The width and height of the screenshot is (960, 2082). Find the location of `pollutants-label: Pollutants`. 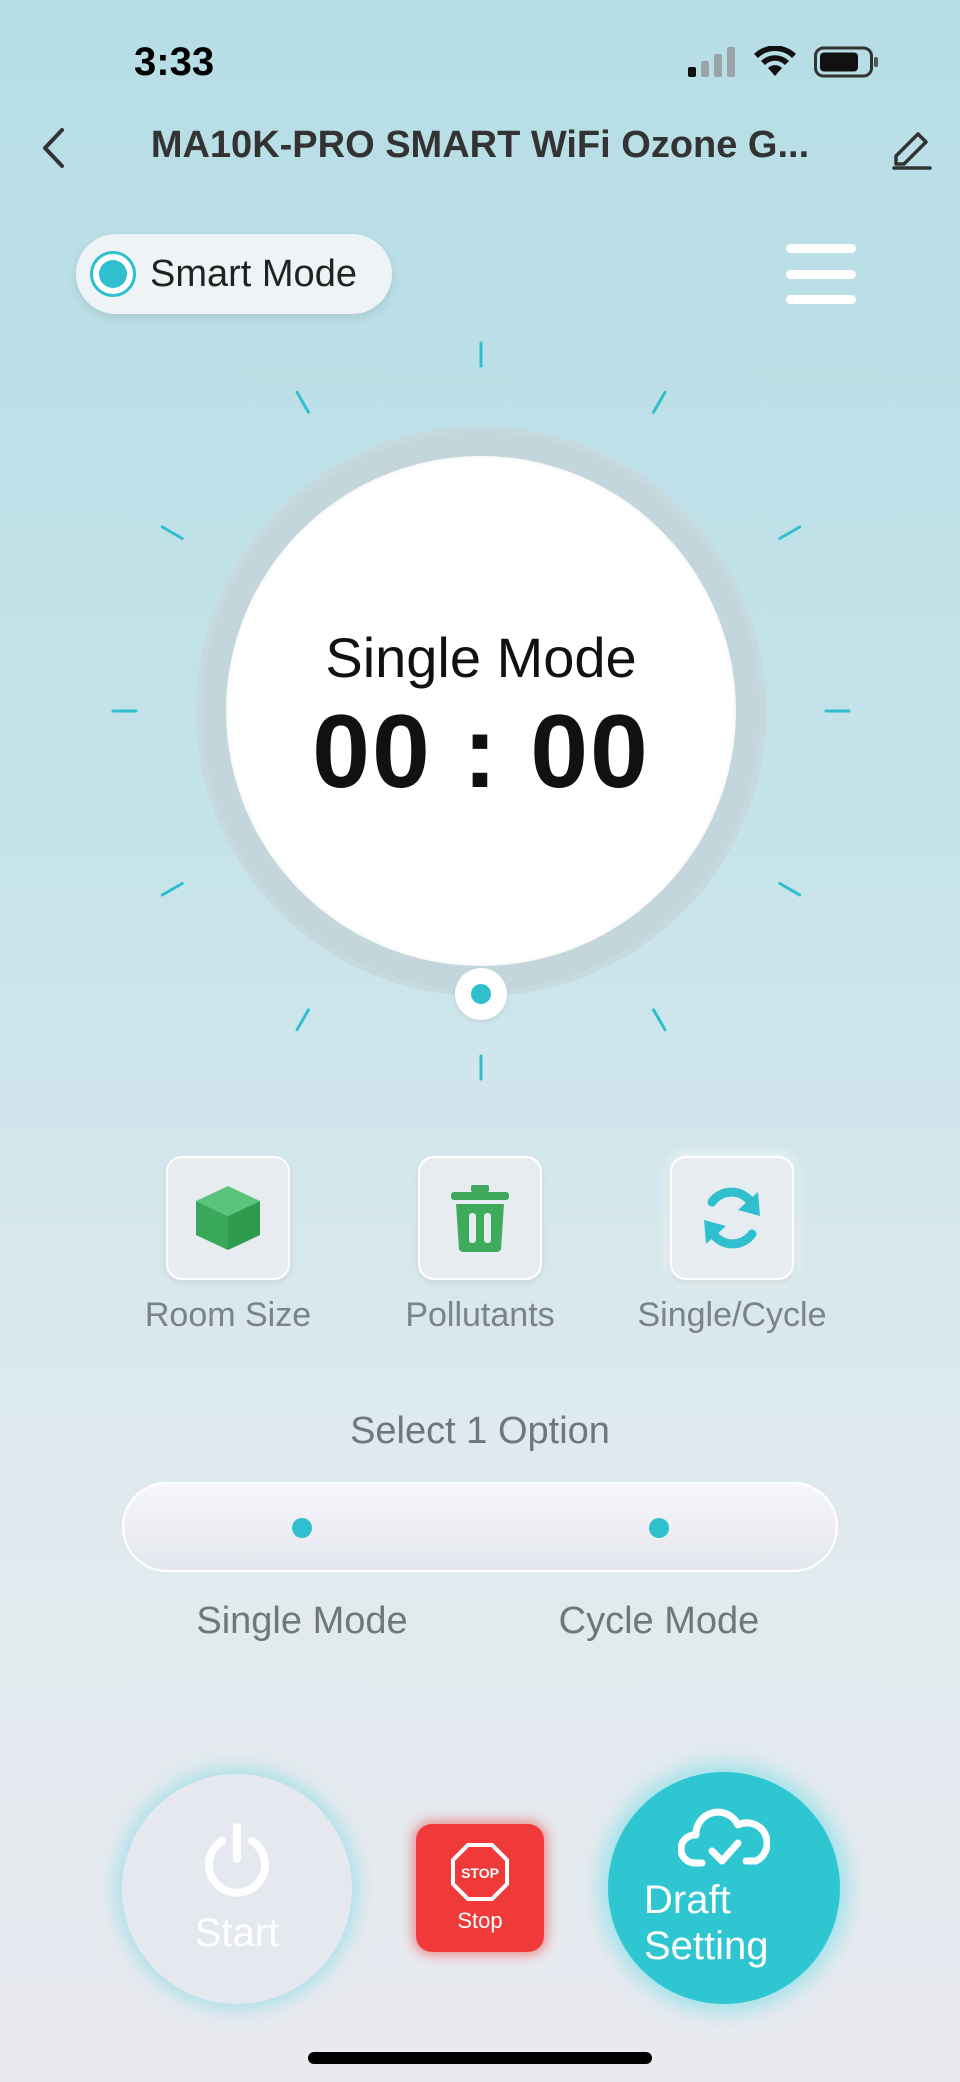

pollutants-label: Pollutants is located at coordinates (480, 1315).